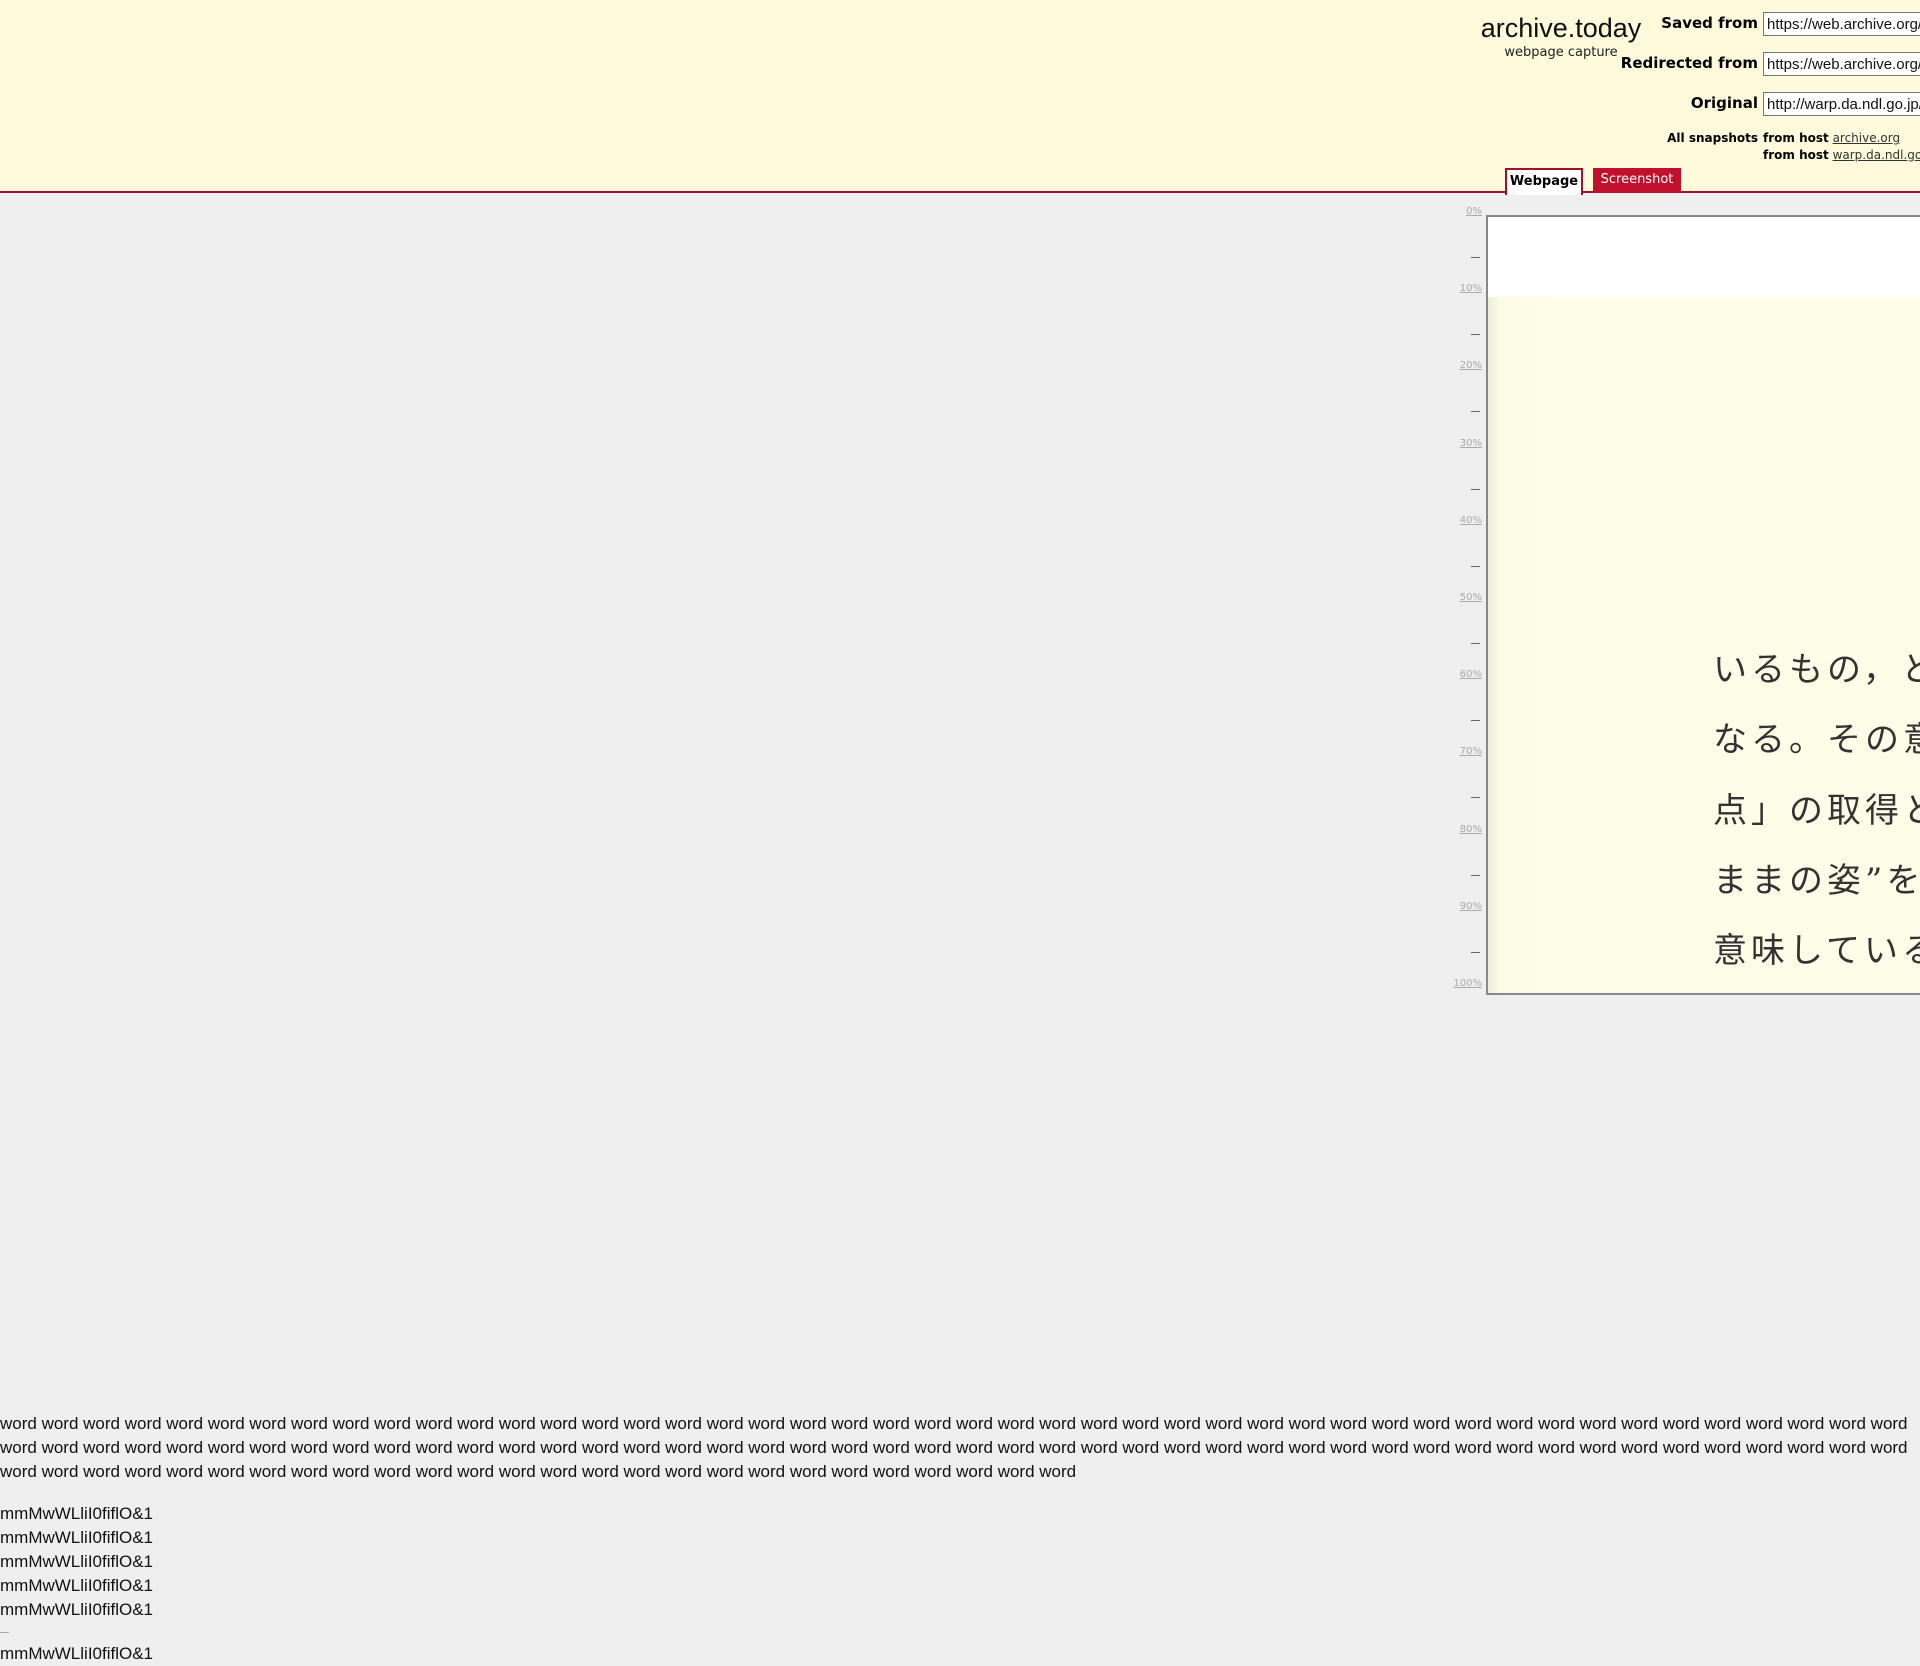 Image resolution: width=1920 pixels, height=1666 pixels. What do you see at coordinates (1816, 951) in the screenshot?
I see `preview-line: 意味している` at bounding box center [1816, 951].